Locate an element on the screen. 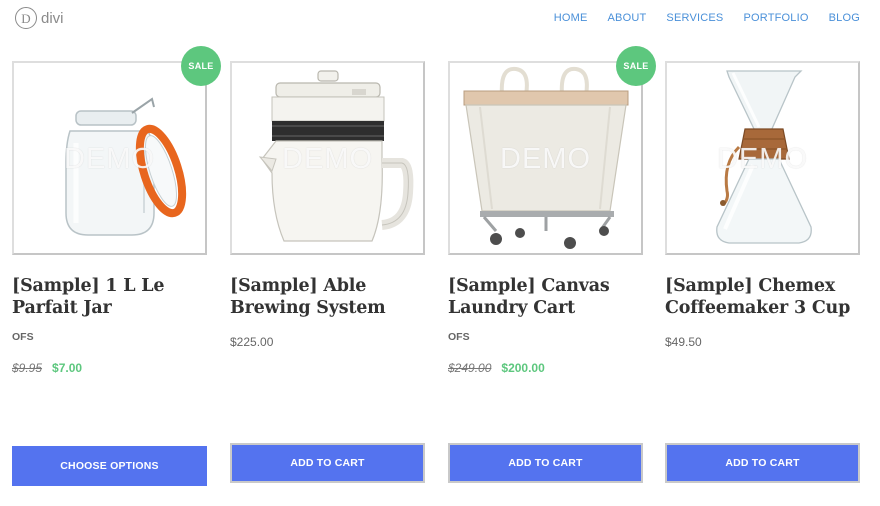  product-title: [Sample] 1 L Le Parfait Jar is located at coordinates (112, 297).